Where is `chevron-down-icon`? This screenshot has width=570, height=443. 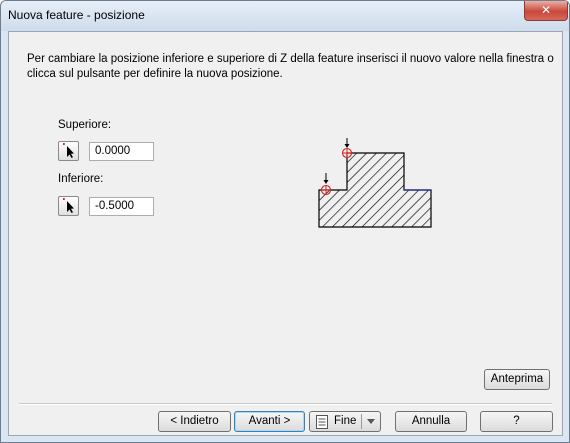 chevron-down-icon is located at coordinates (371, 421).